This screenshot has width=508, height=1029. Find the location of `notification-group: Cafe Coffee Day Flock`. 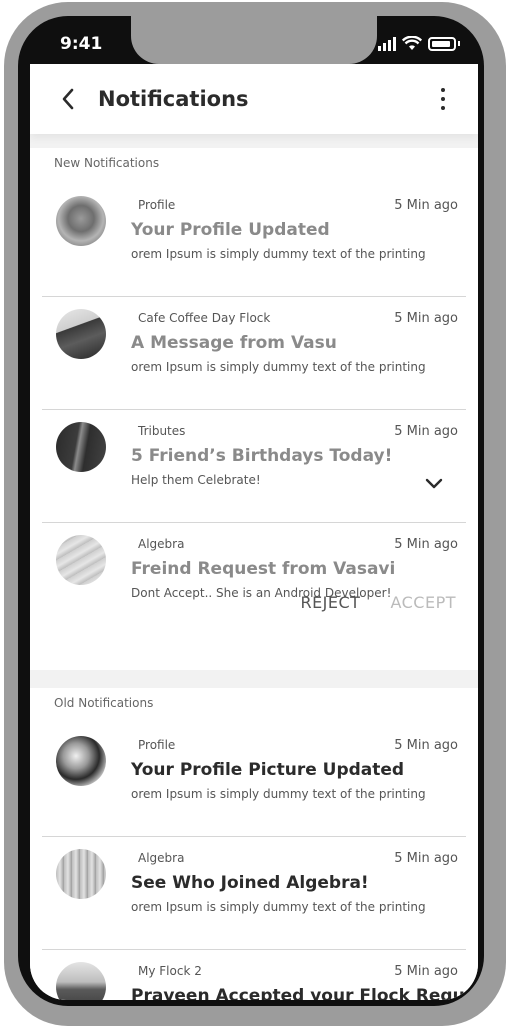

notification-group: Cafe Coffee Day Flock is located at coordinates (204, 318).